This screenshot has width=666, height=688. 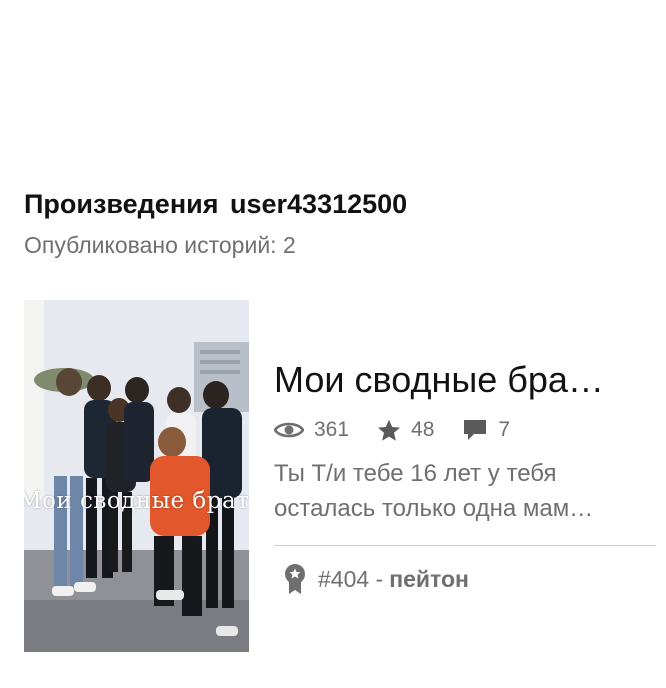 I want to click on comments-count: 7, so click(x=504, y=429).